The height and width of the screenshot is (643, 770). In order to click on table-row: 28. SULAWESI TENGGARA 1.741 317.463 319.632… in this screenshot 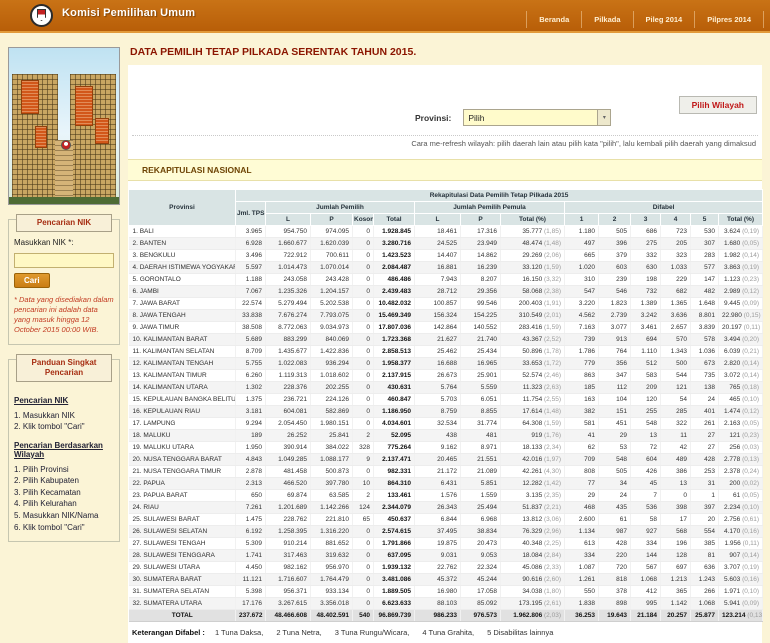, I will do `click(446, 555)`.